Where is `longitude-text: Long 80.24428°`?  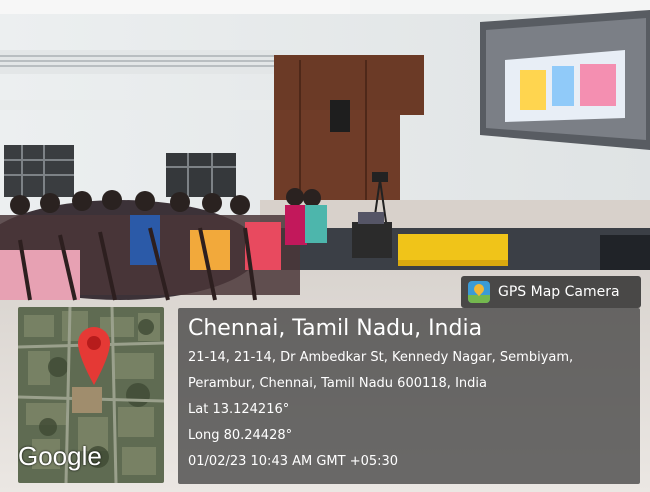 longitude-text: Long 80.24428° is located at coordinates (240, 435).